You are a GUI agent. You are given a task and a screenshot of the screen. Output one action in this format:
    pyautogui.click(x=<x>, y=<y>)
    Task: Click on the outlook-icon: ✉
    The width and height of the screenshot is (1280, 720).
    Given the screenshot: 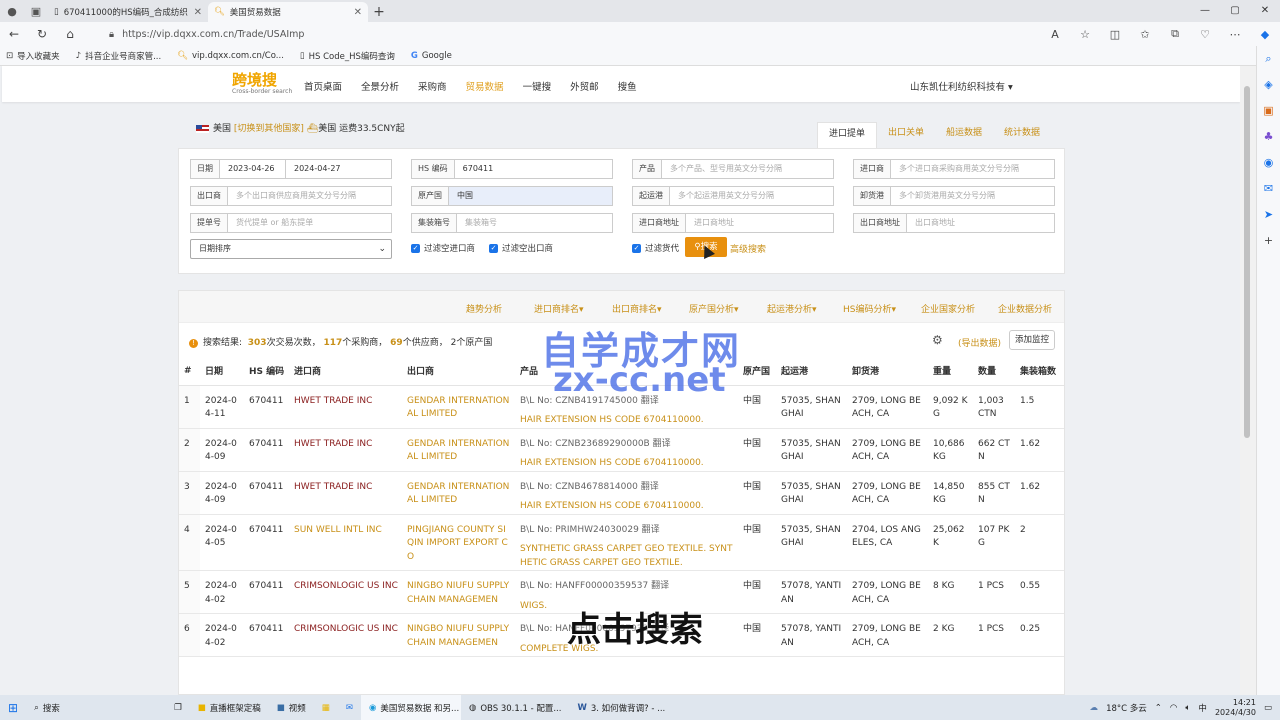 What is the action you would take?
    pyautogui.click(x=1268, y=189)
    